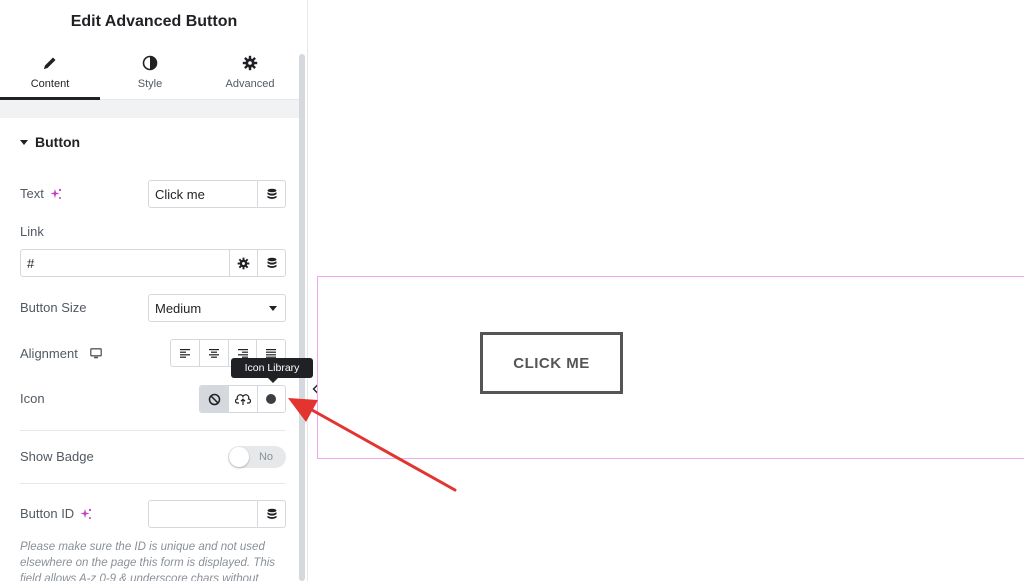  I want to click on link-options-button, so click(243, 263).